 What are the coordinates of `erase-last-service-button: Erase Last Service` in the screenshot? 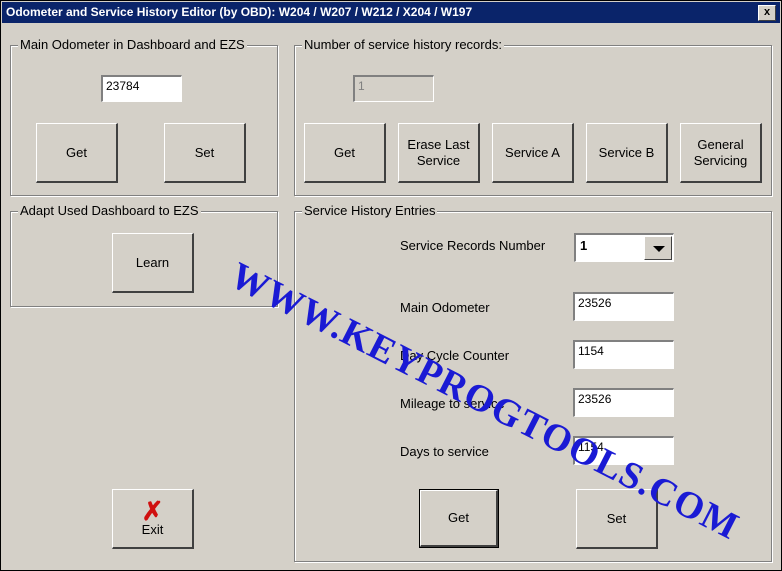 It's located at (439, 153).